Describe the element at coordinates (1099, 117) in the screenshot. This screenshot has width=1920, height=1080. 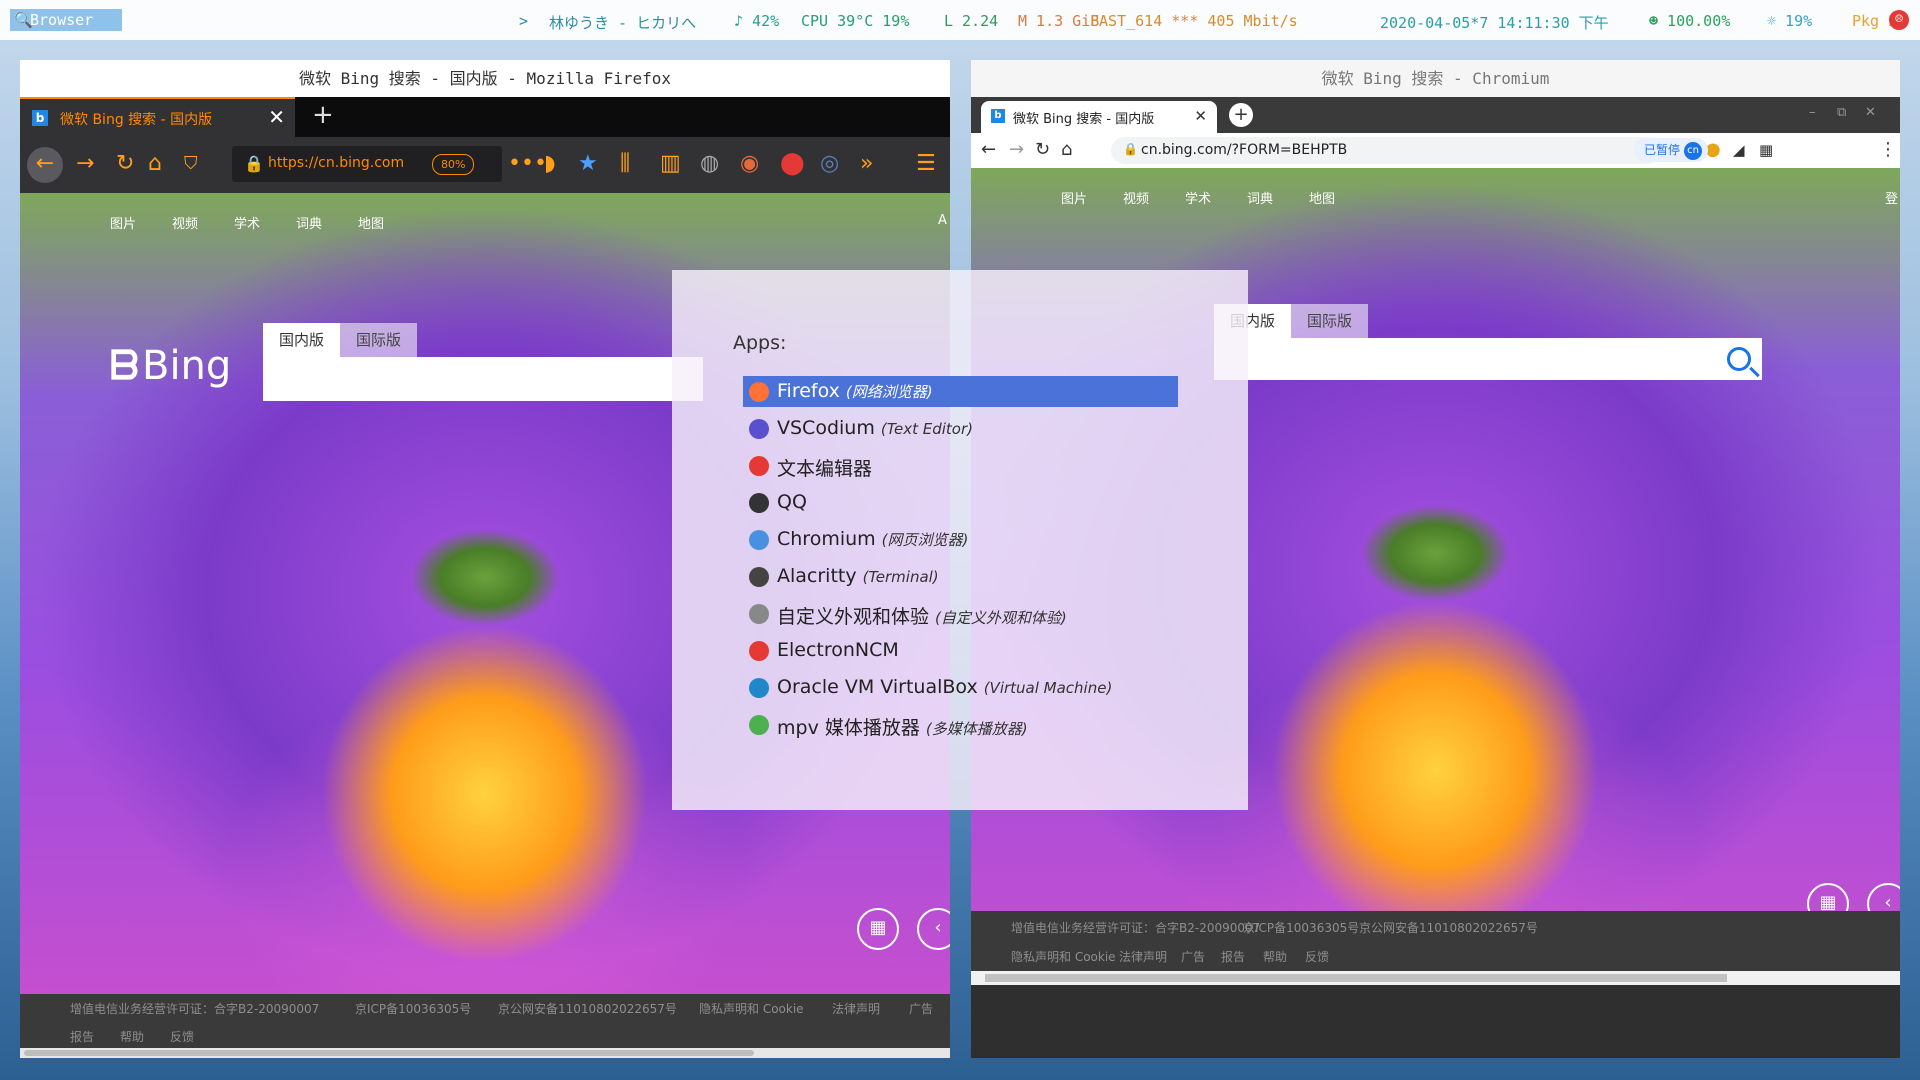
I see `chromium-tab: b 微软 Bing 搜索 - 国内版 ✕` at that location.